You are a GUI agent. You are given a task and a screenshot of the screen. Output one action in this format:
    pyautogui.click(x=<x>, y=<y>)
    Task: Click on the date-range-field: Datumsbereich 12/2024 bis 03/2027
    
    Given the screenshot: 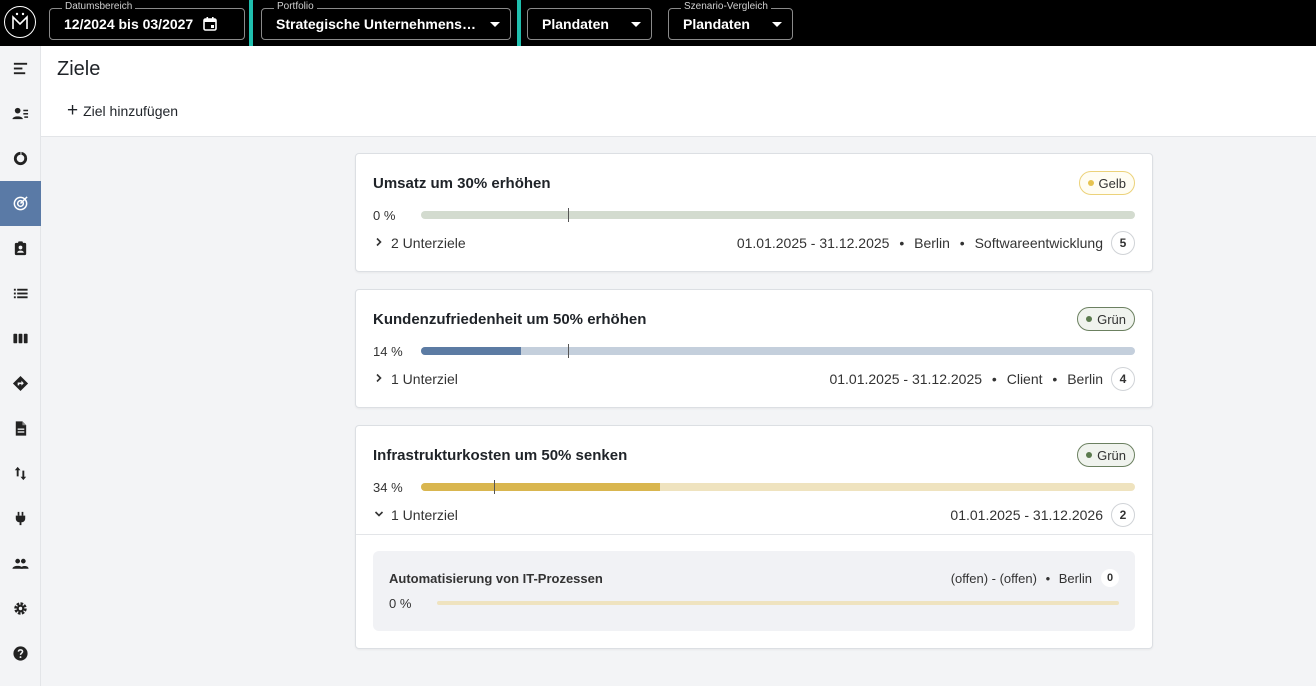 What is the action you would take?
    pyautogui.click(x=147, y=20)
    